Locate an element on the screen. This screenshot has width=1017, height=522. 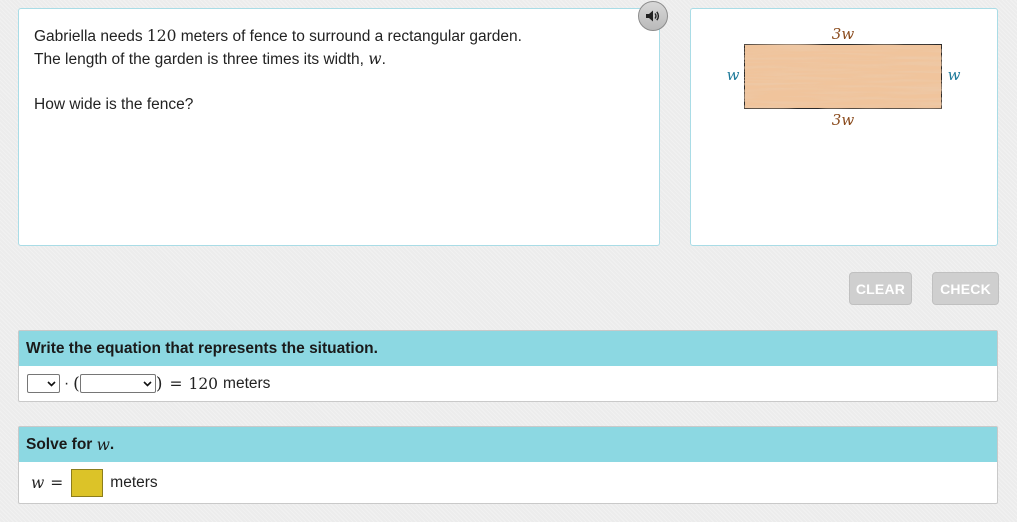
solve-row: w = meters is located at coordinates (508, 482).